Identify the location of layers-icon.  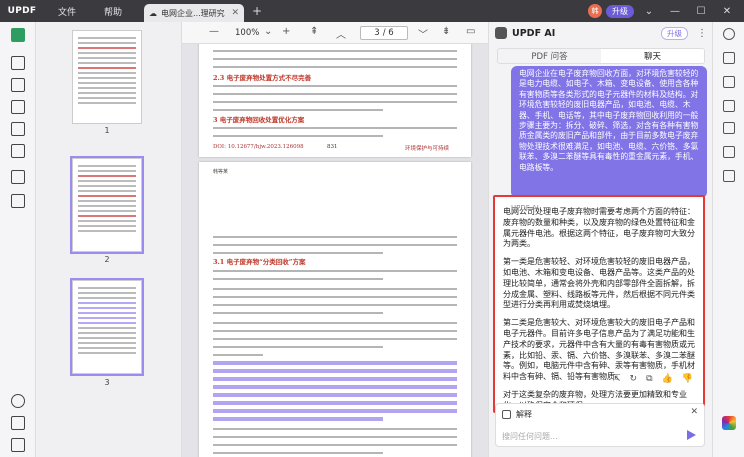
(18, 401).